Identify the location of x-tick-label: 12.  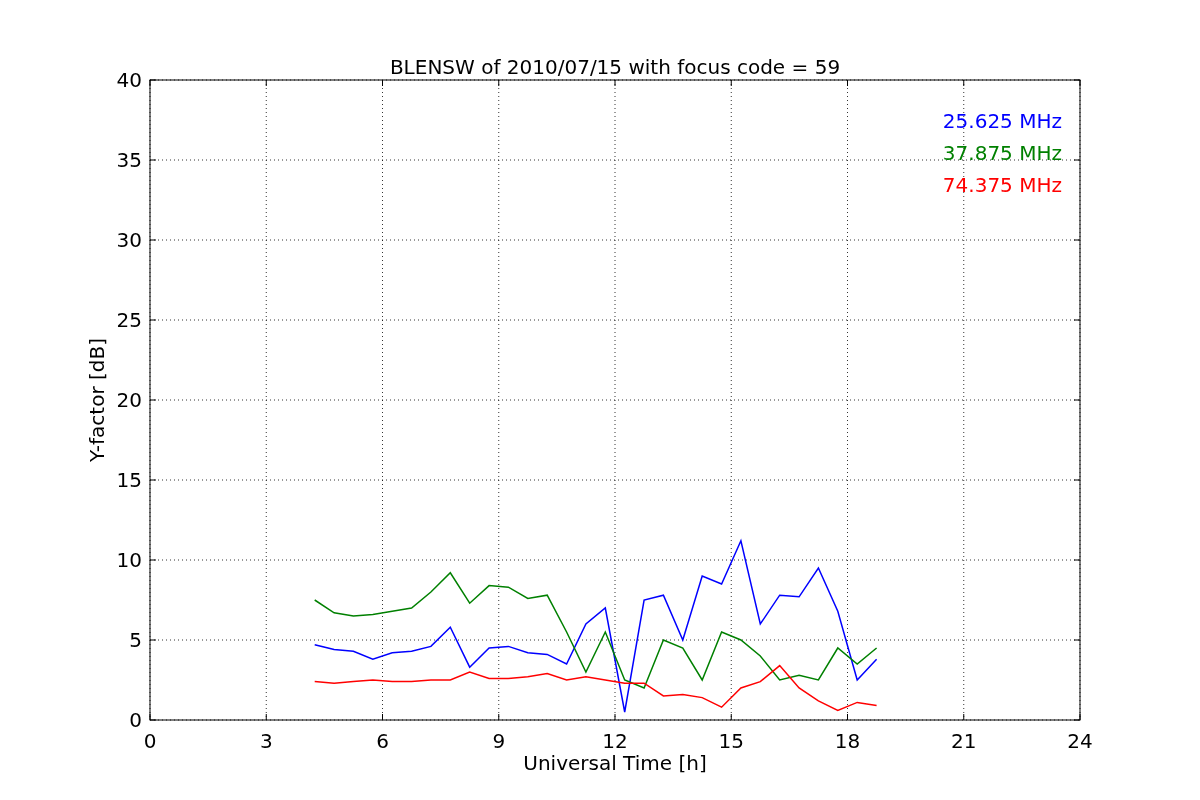
(615, 741).